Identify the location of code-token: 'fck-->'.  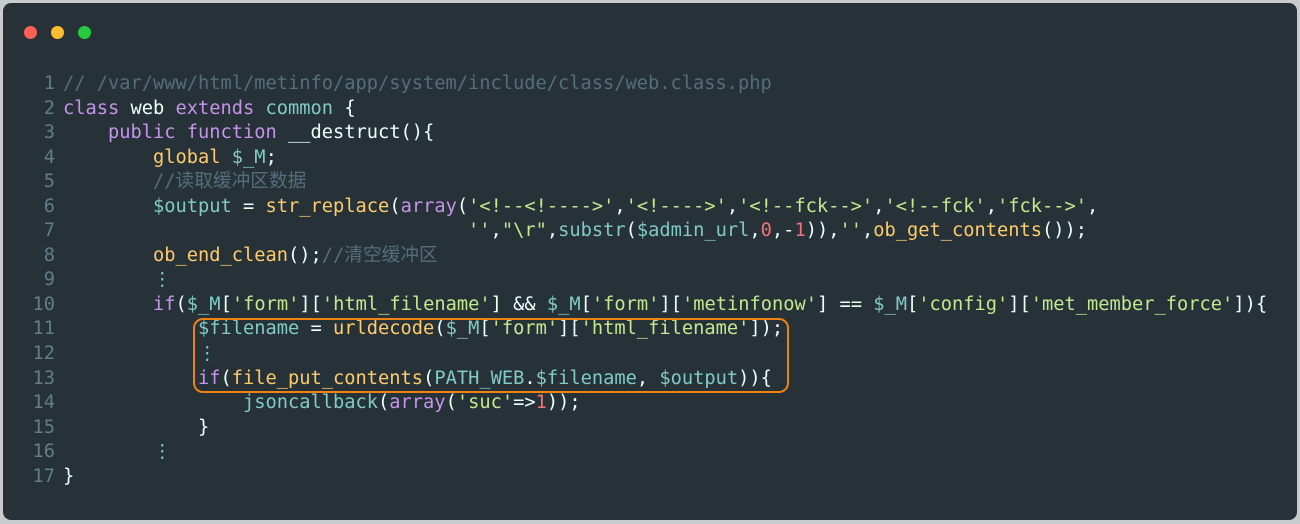
(1041, 206).